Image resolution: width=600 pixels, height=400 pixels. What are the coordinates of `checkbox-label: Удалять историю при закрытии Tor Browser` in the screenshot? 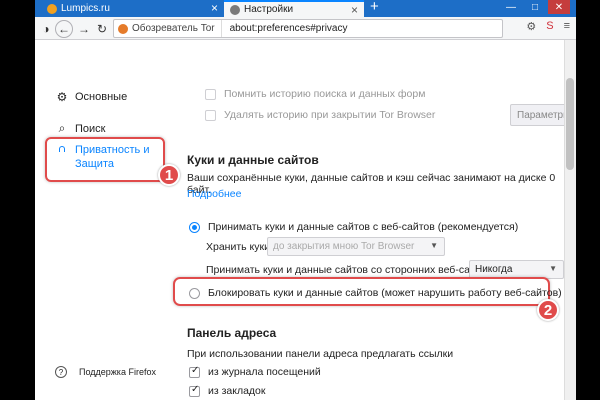 It's located at (330, 115).